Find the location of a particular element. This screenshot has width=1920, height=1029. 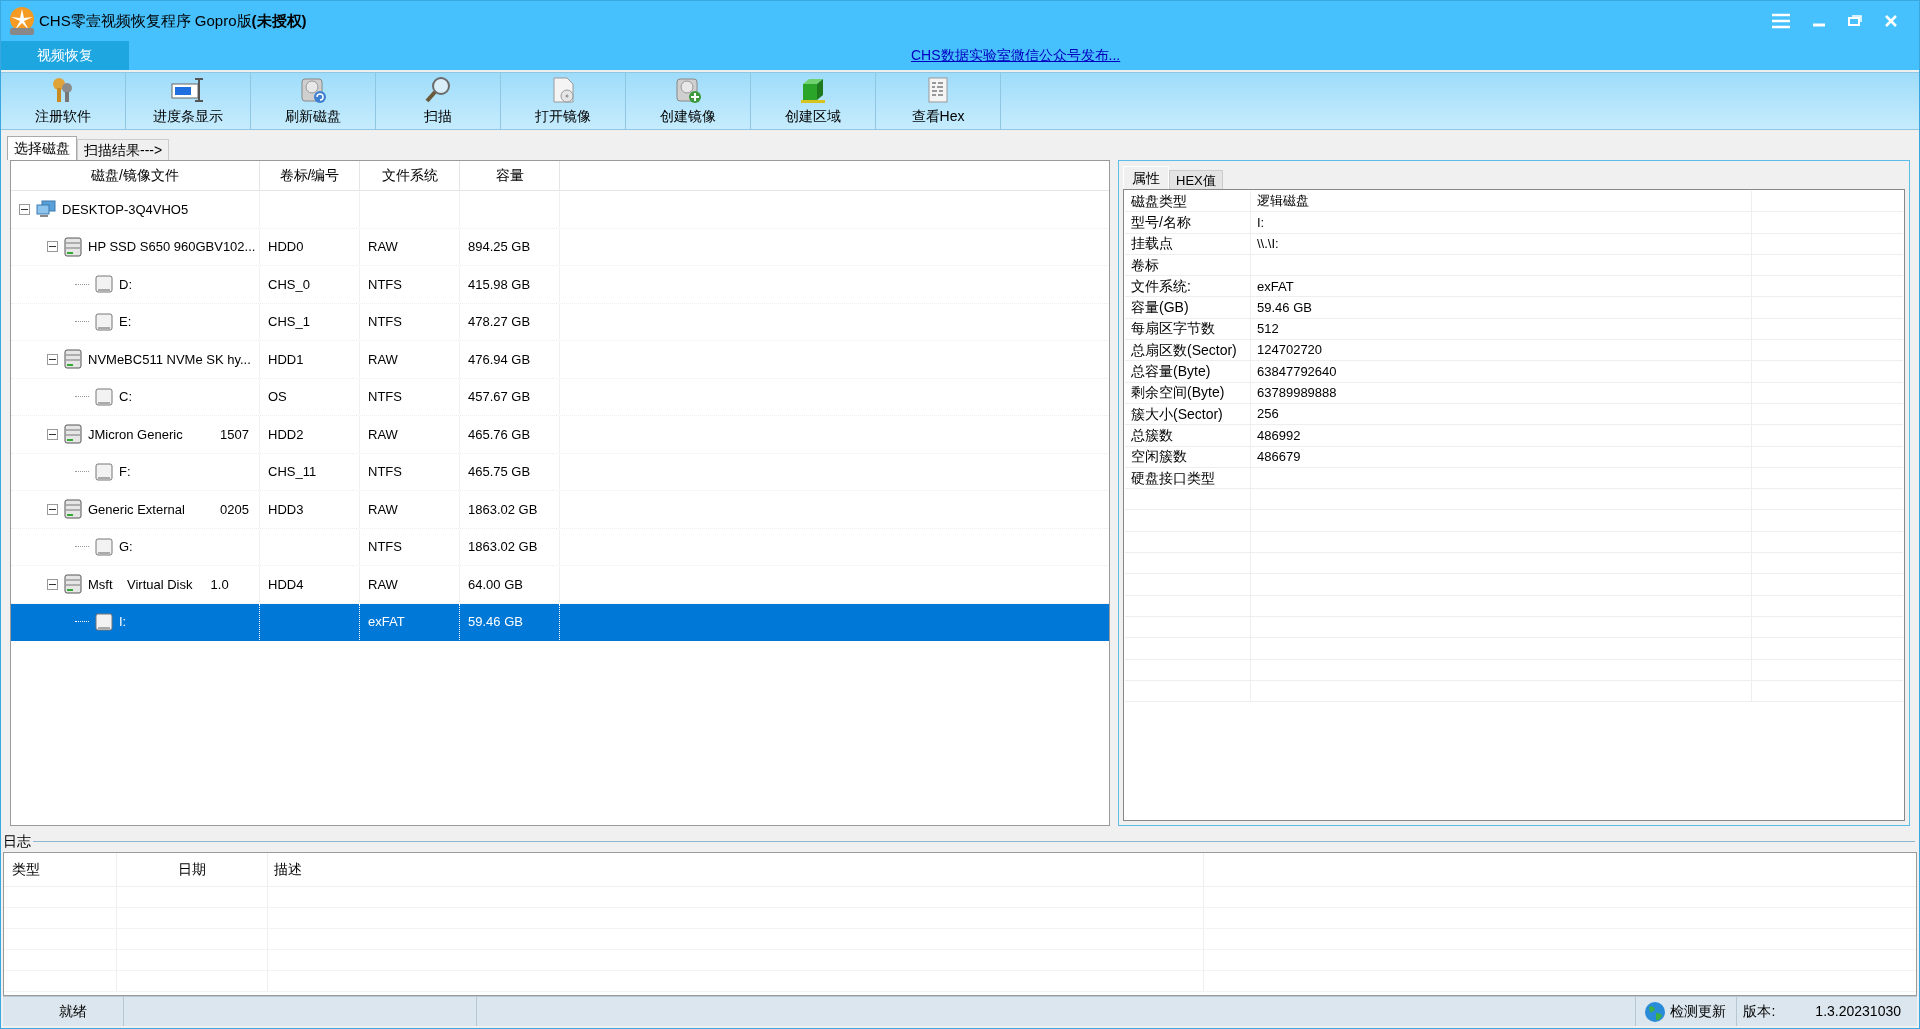

property-value: \\.\I: is located at coordinates (1268, 244).